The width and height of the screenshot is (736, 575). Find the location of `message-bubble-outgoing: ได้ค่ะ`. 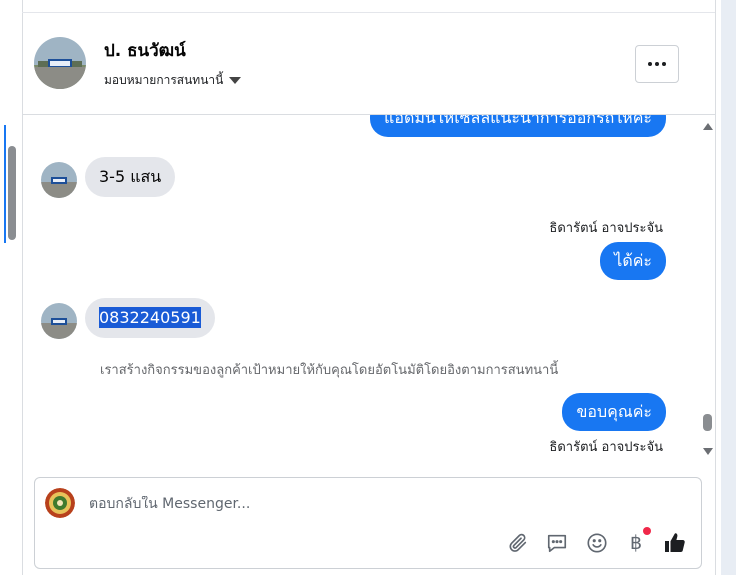

message-bubble-outgoing: ได้ค่ะ is located at coordinates (633, 261).